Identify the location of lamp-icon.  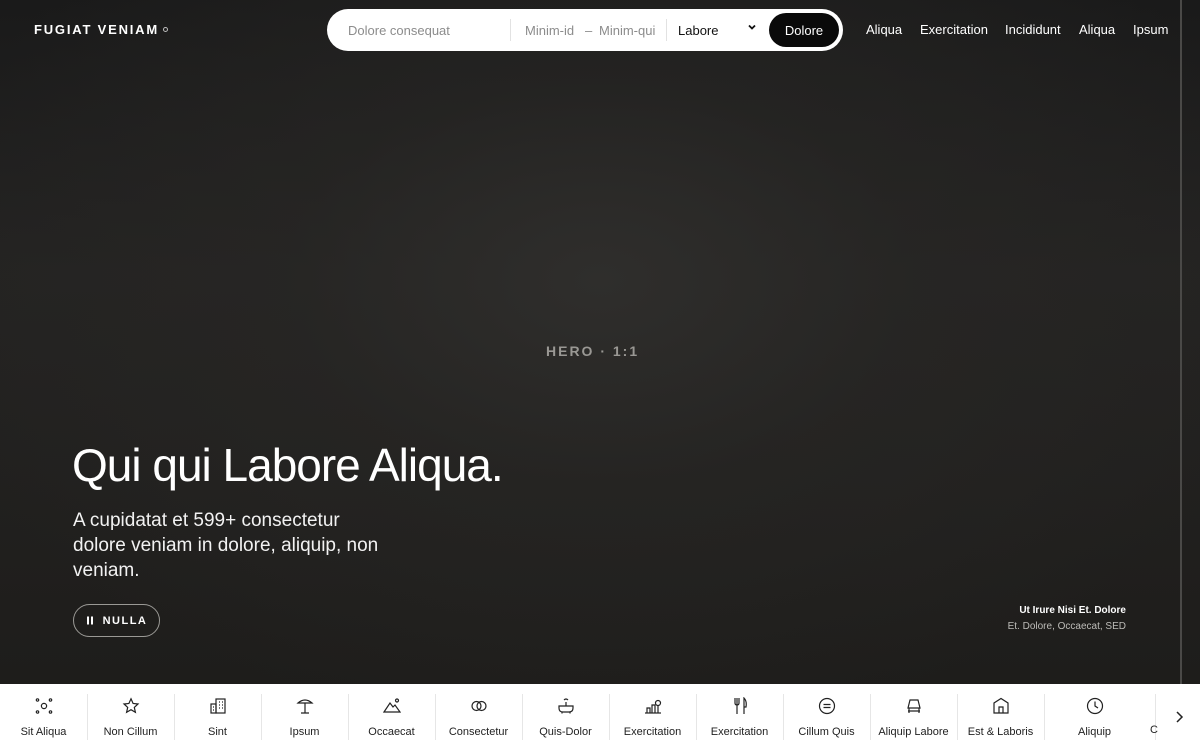
(913, 706).